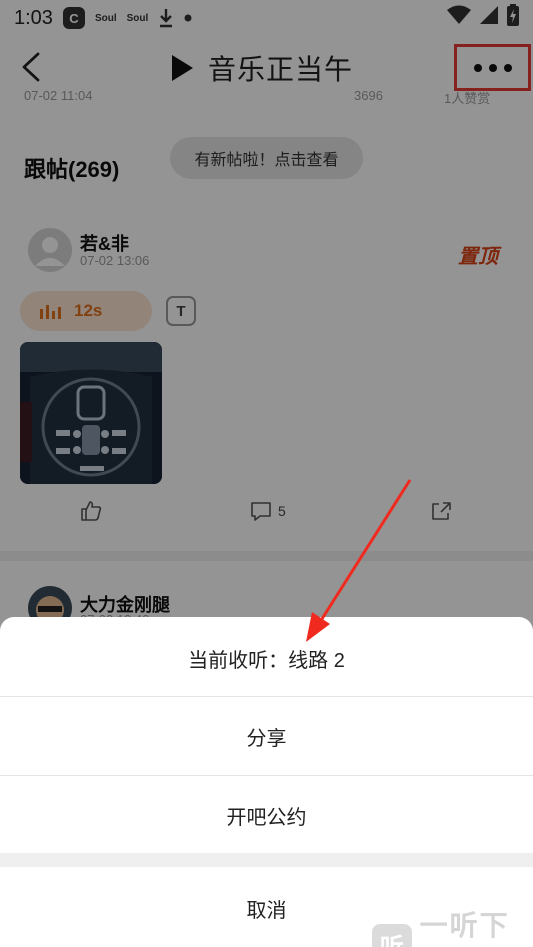 The image size is (533, 947). I want to click on watermark-text: 一听下载, so click(464, 925).